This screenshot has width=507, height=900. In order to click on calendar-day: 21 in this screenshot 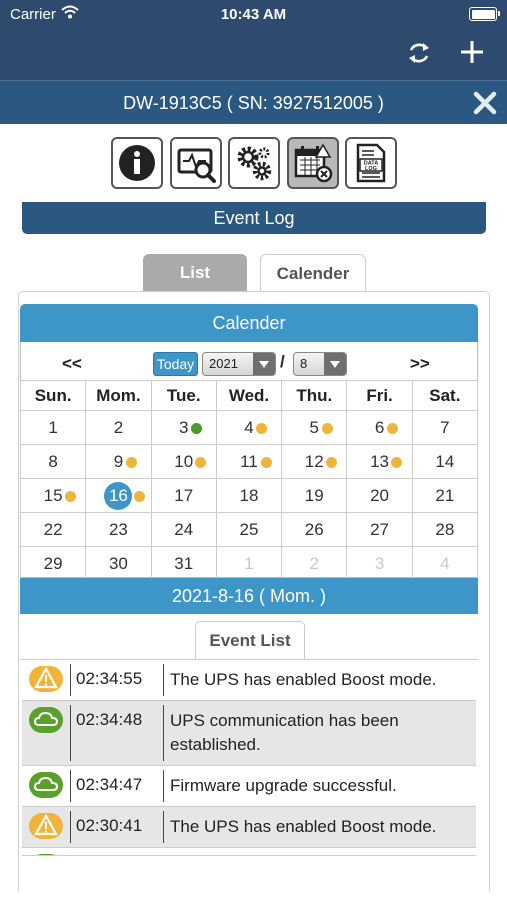, I will do `click(445, 495)`.